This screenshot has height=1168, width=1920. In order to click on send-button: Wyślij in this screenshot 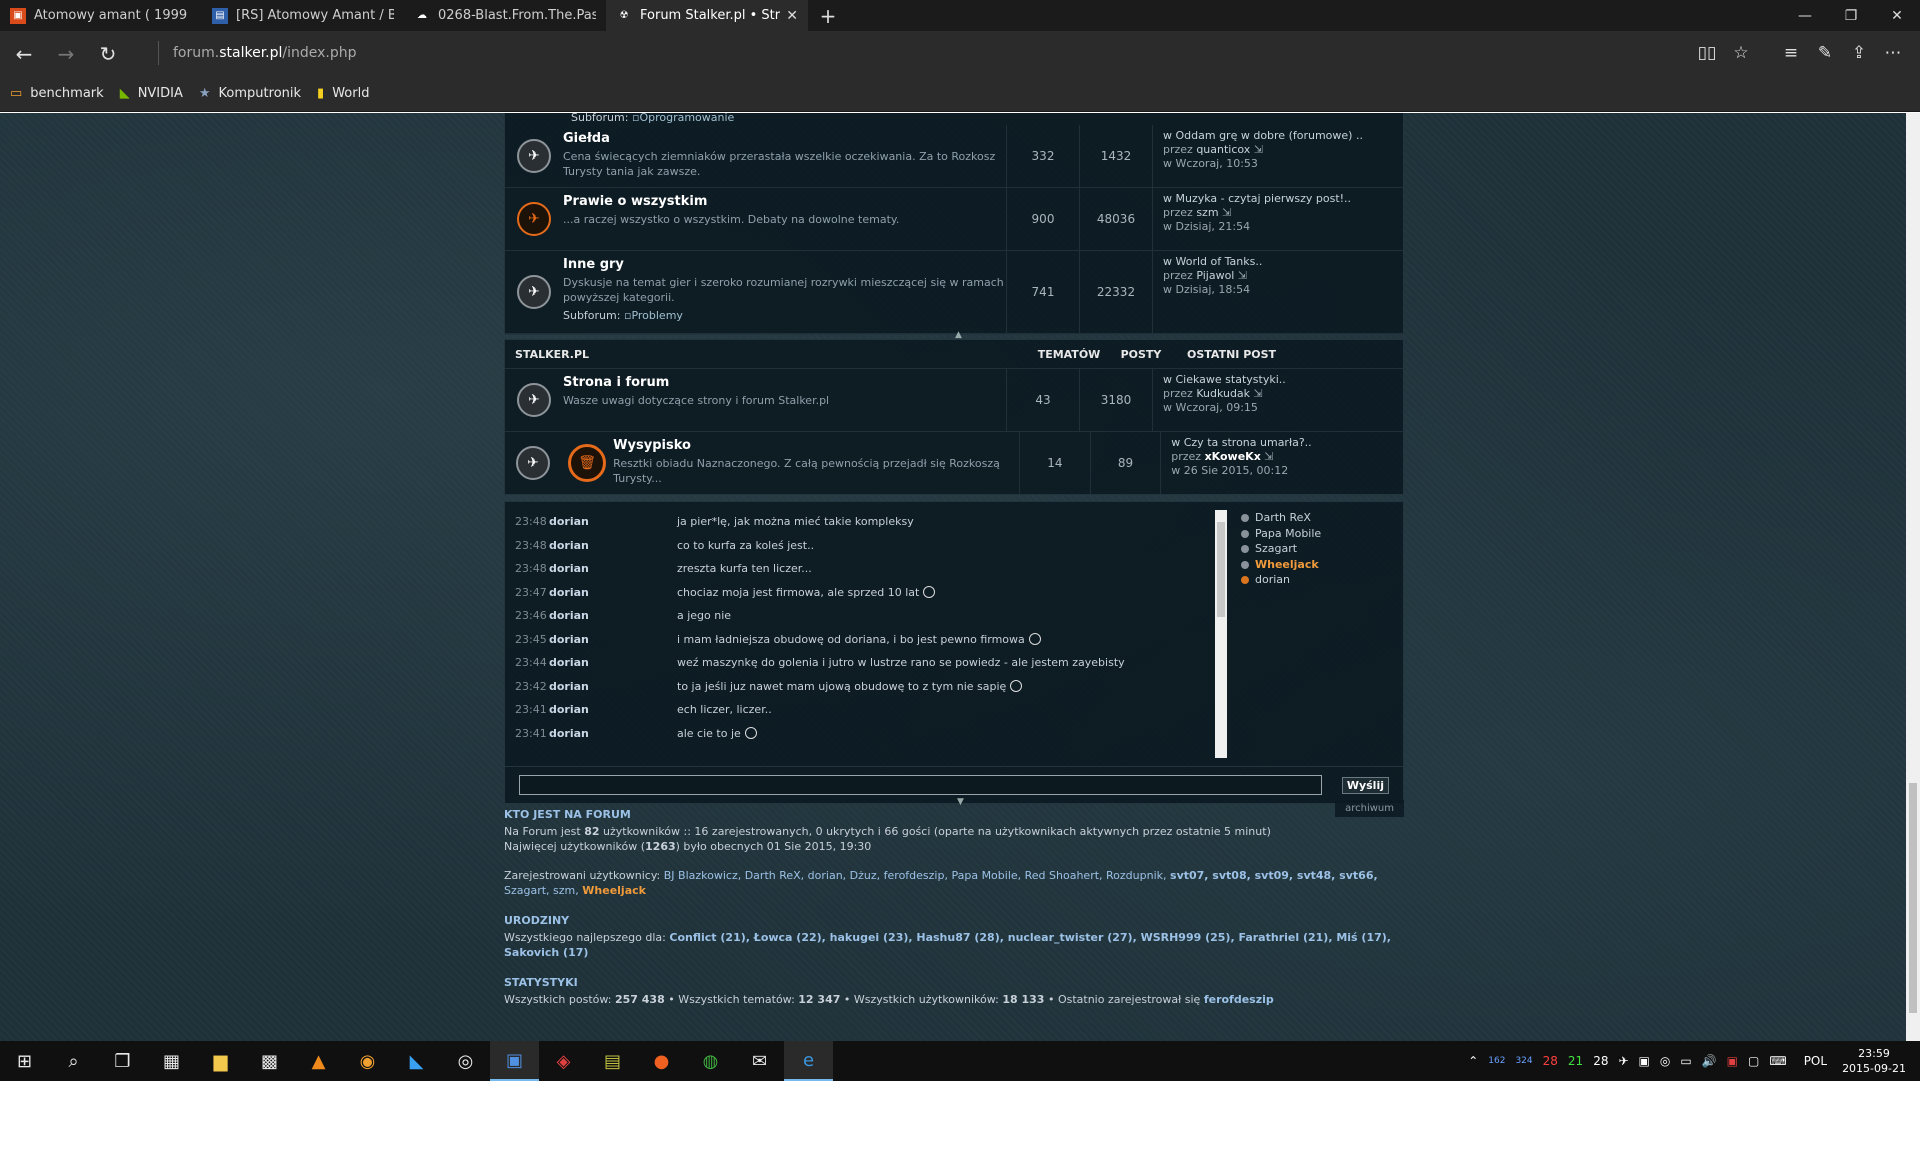, I will do `click(1365, 785)`.